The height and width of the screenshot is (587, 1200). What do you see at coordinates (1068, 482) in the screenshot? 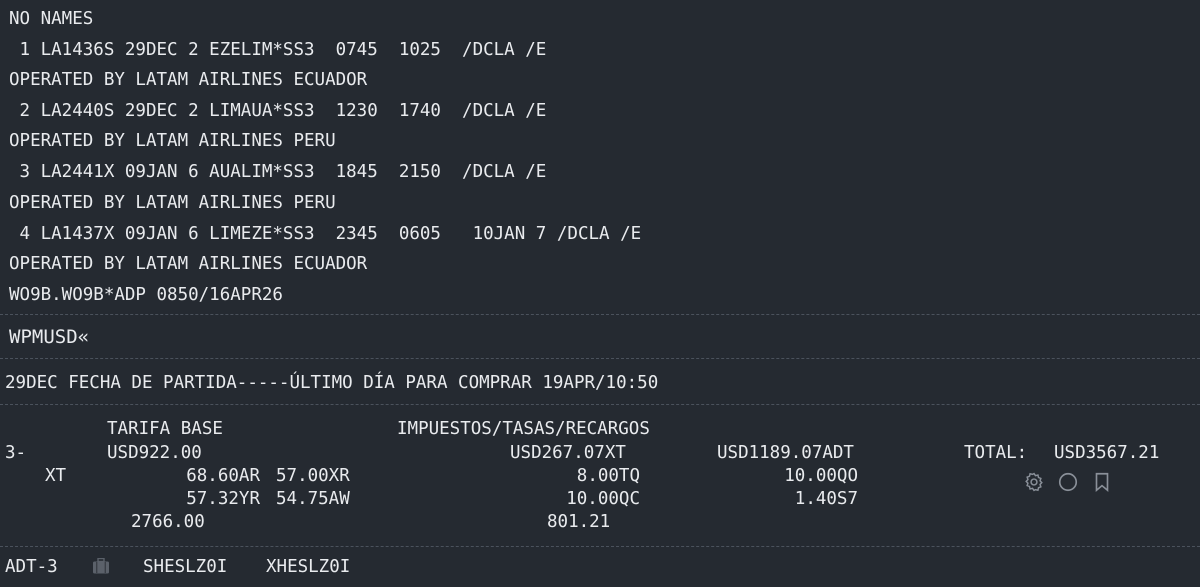
I see `circle-icon` at bounding box center [1068, 482].